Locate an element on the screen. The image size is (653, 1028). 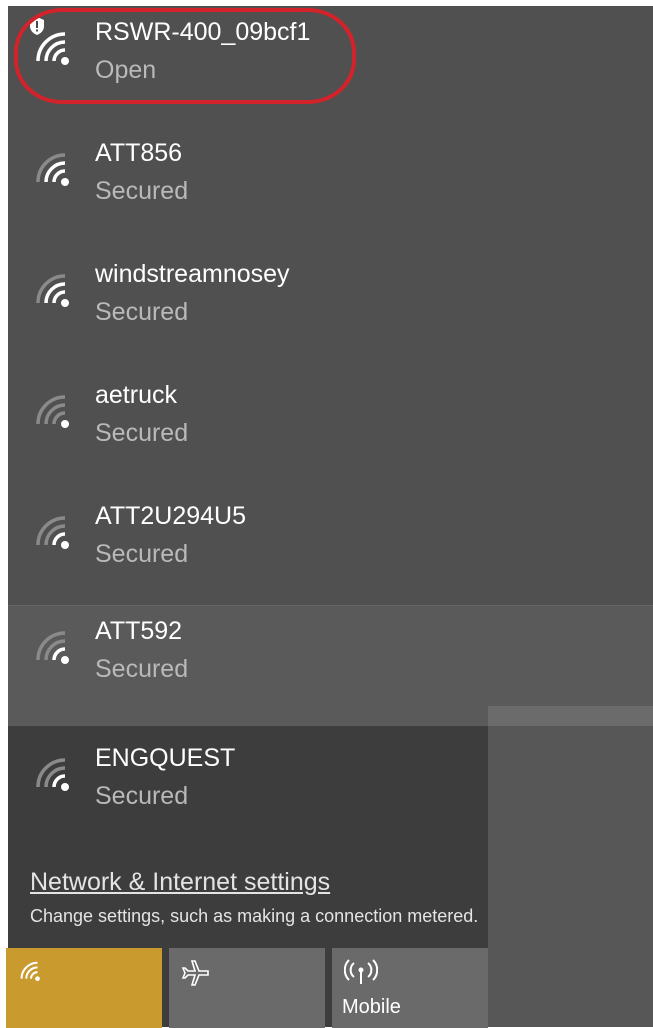
airplane-mode-button is located at coordinates (247, 988).